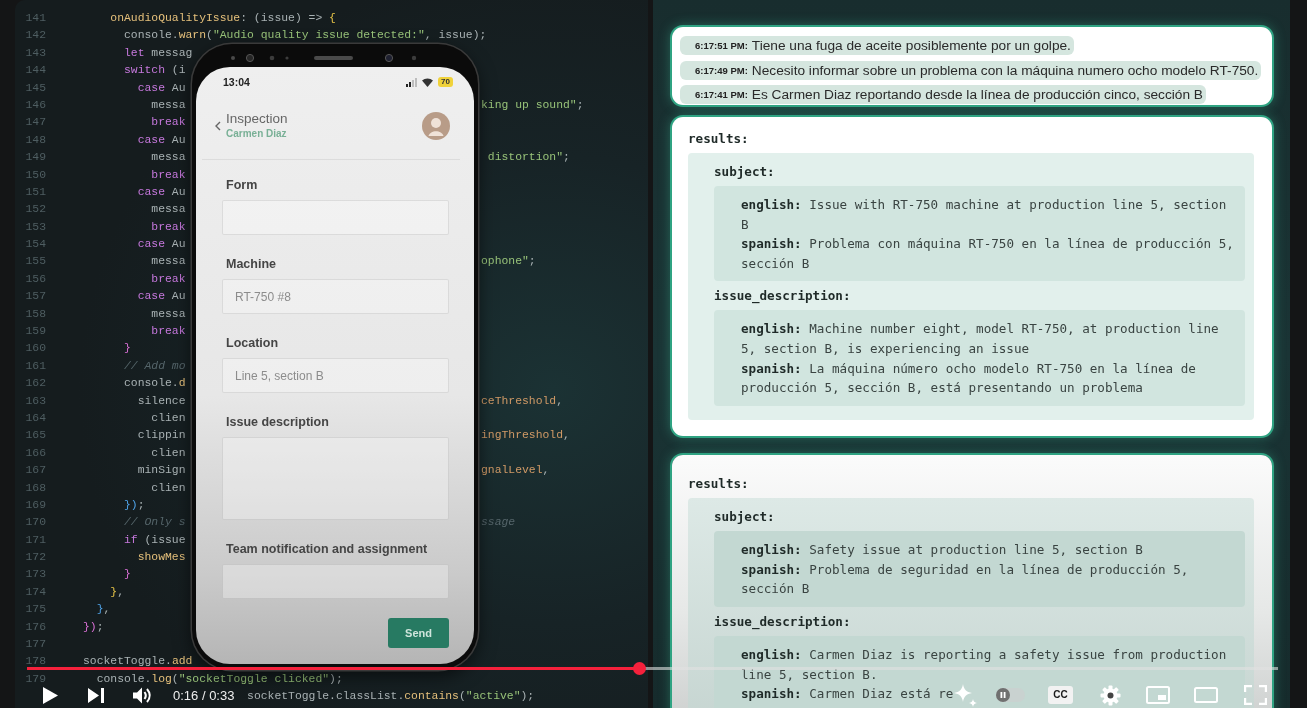 The width and height of the screenshot is (1307, 708). Describe the element at coordinates (35, 539) in the screenshot. I see `line-number: 171` at that location.